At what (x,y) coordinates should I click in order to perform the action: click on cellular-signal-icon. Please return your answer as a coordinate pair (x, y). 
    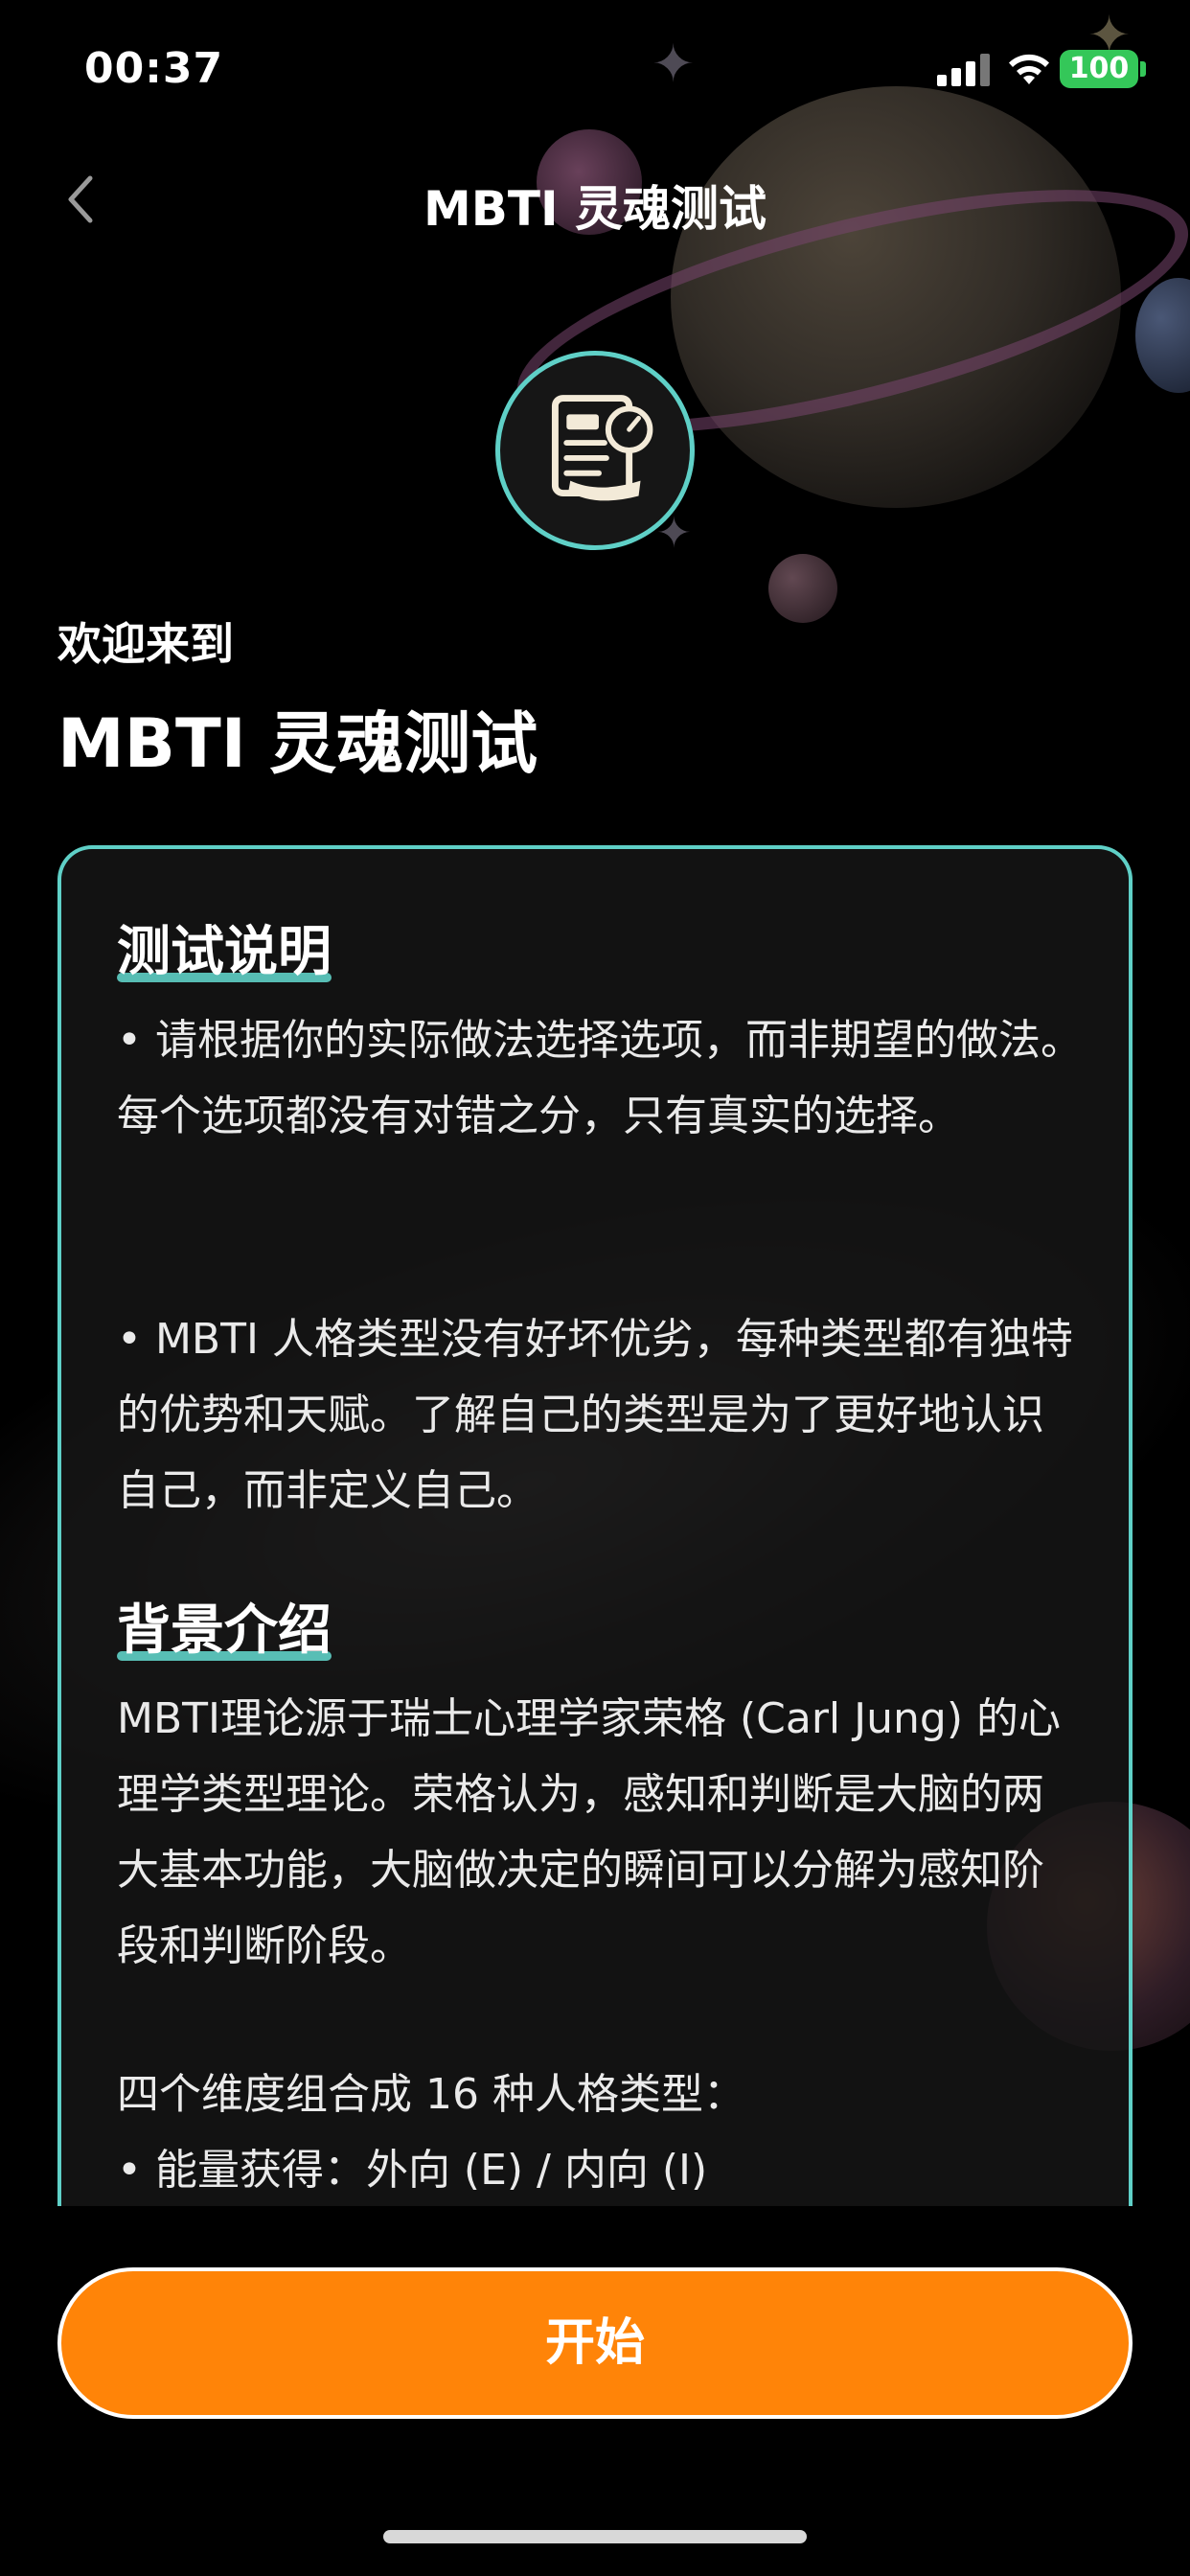
    Looking at the image, I should click on (964, 70).